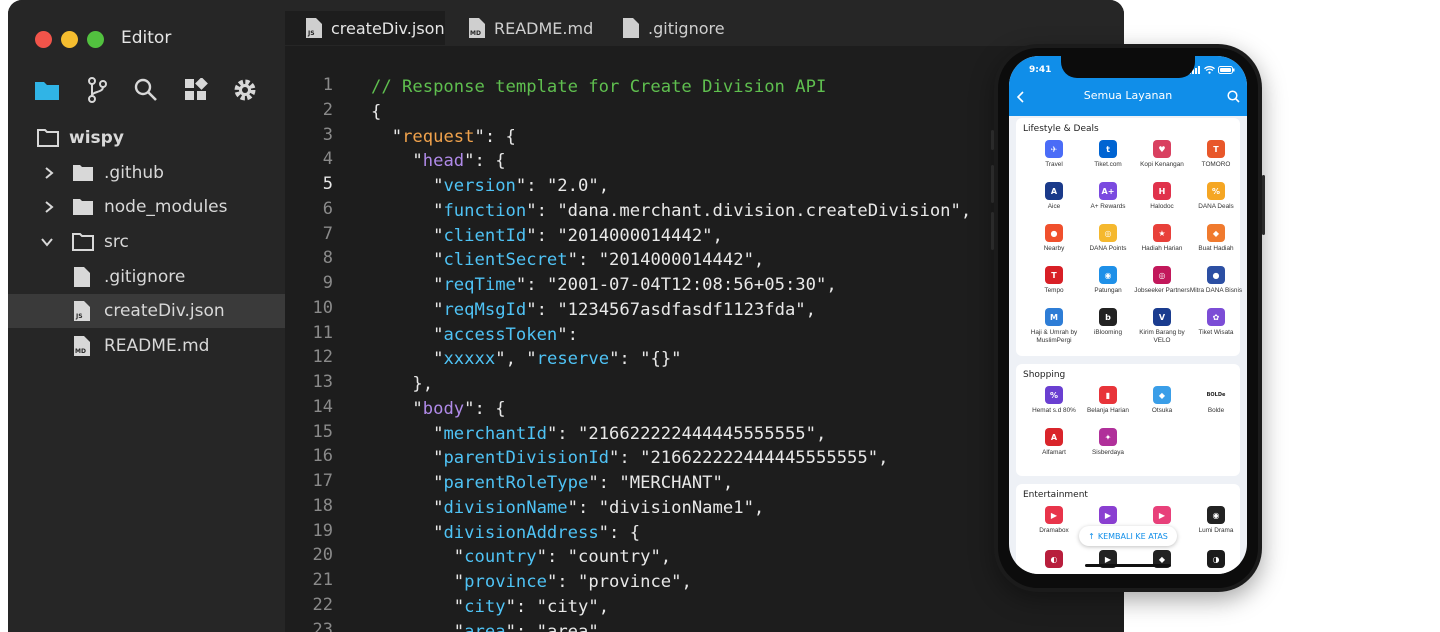  Describe the element at coordinates (1216, 238) in the screenshot. I see `service-item: ◆ Buat Hadiah` at that location.